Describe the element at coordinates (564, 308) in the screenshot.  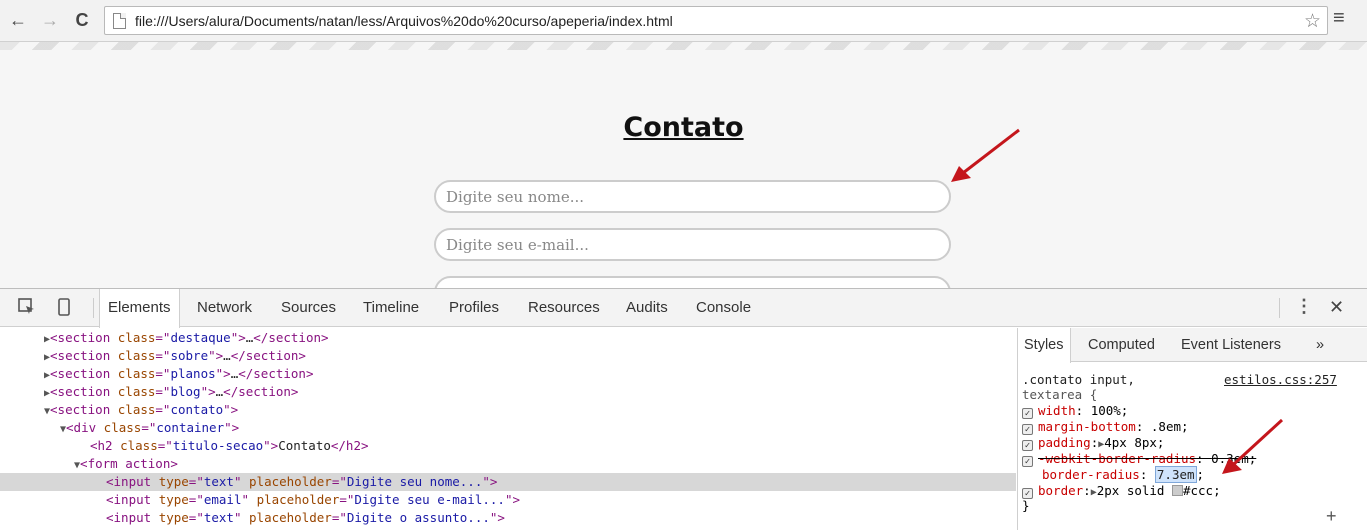
I see `tab-resources: Resources` at that location.